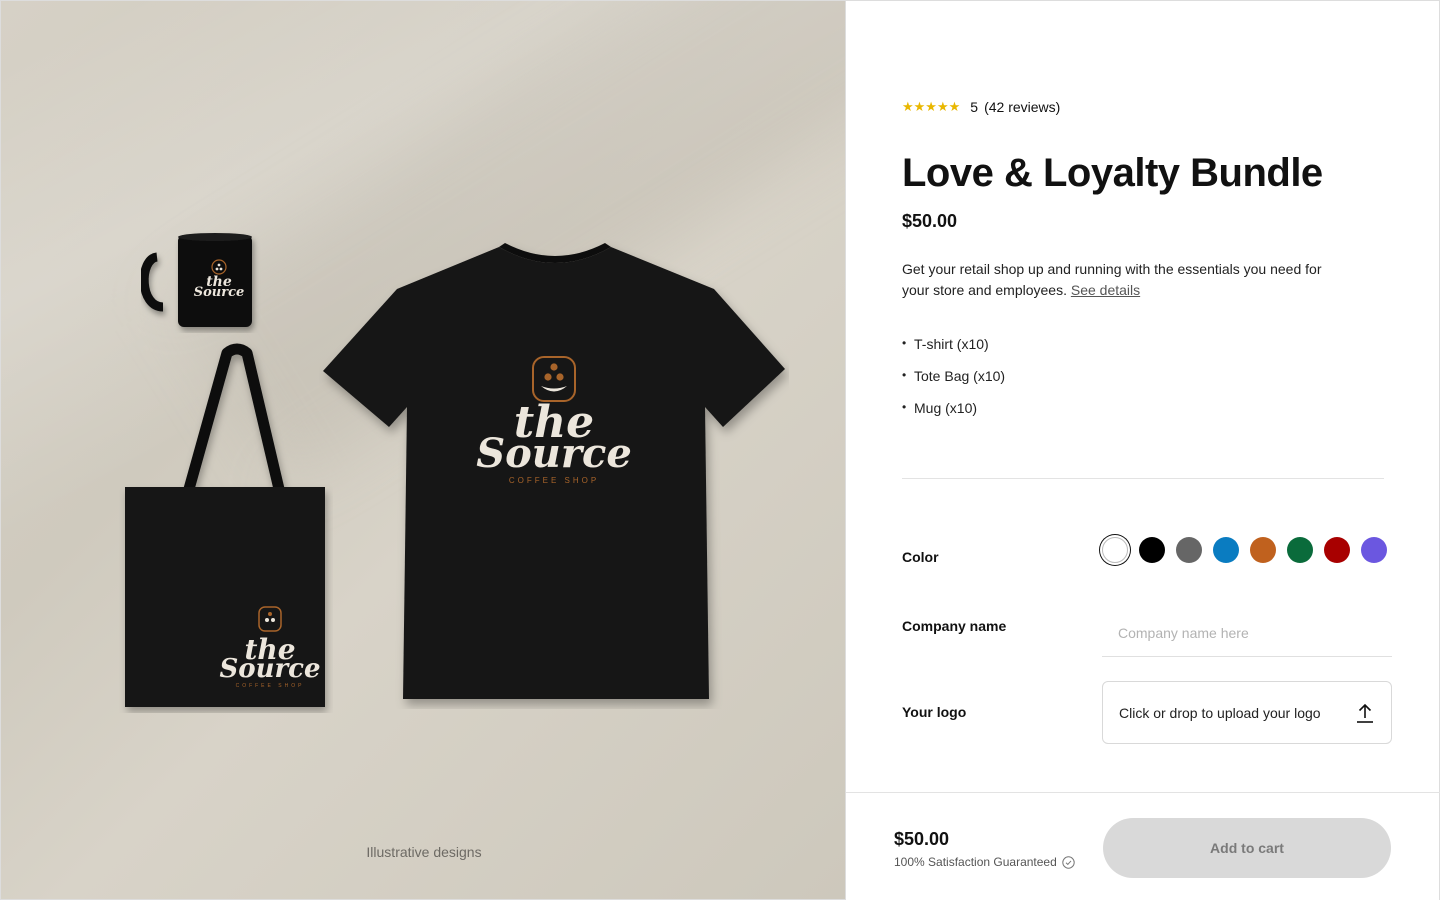  What do you see at coordinates (1143, 478) in the screenshot?
I see `section-divider` at bounding box center [1143, 478].